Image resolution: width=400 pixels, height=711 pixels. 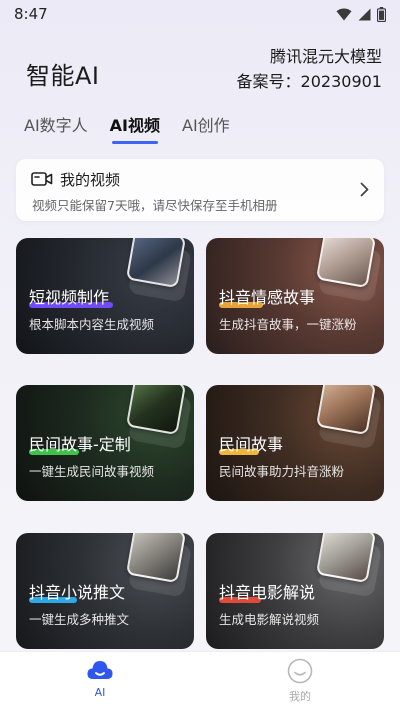 What do you see at coordinates (69, 297) in the screenshot?
I see `card-title: 短视频制作` at bounding box center [69, 297].